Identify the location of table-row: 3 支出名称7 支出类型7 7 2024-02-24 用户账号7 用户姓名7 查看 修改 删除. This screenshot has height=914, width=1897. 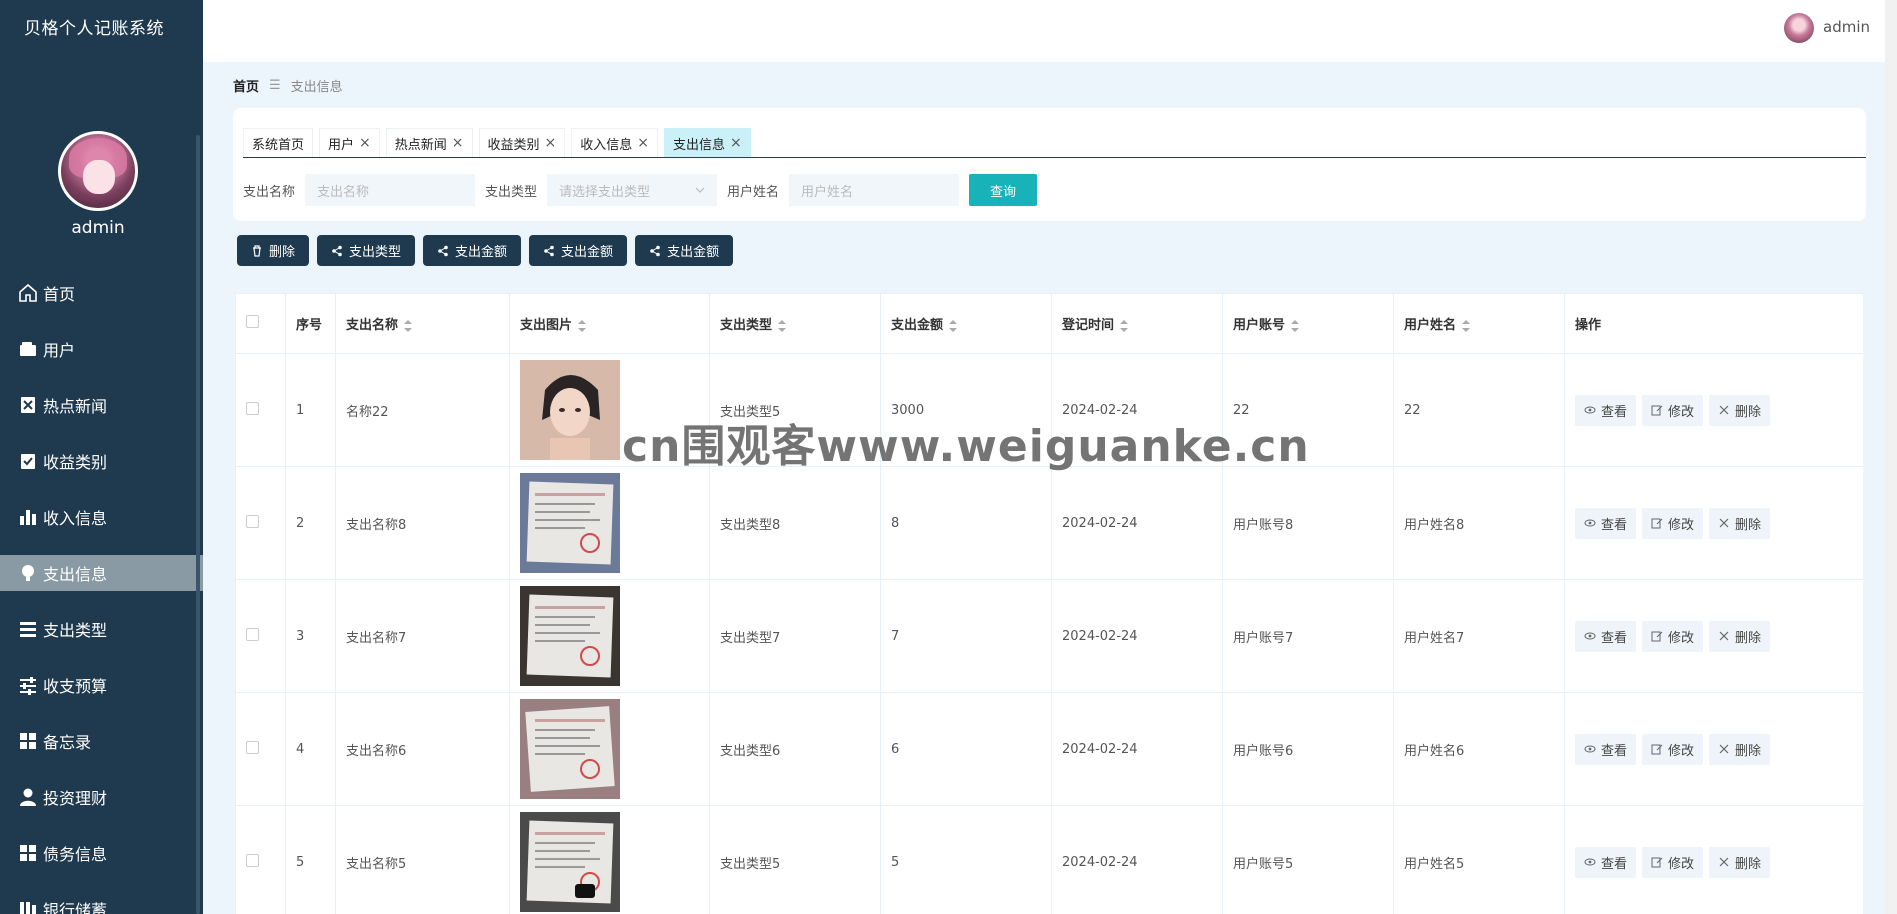
(1049, 636).